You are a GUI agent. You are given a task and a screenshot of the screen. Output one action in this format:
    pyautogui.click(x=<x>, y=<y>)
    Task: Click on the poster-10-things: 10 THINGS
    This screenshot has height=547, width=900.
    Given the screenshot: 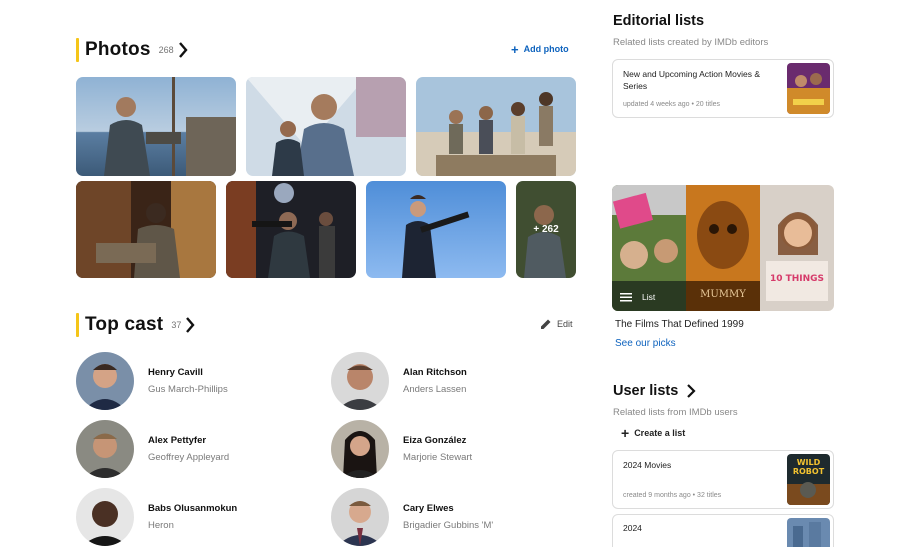 What is the action you would take?
    pyautogui.click(x=797, y=248)
    